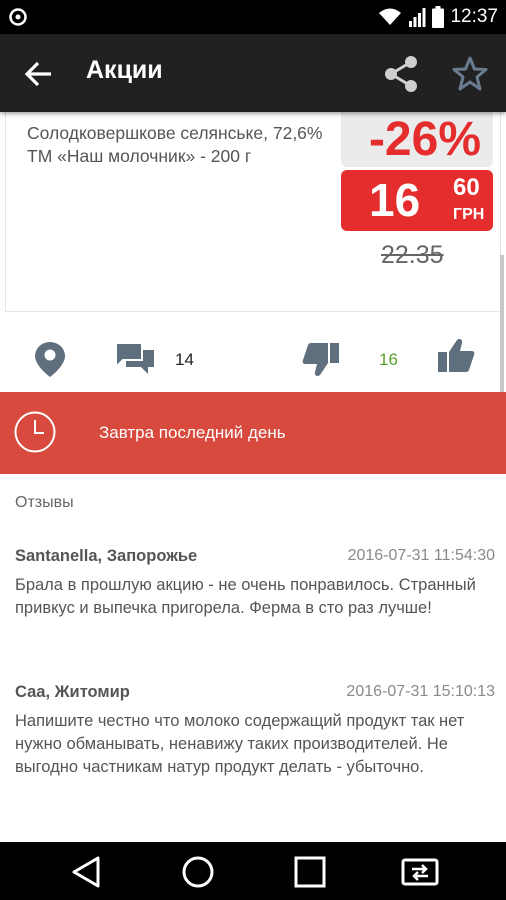 The image size is (506, 900). Describe the element at coordinates (420, 872) in the screenshot. I see `nav-screen-switch-icon` at that location.